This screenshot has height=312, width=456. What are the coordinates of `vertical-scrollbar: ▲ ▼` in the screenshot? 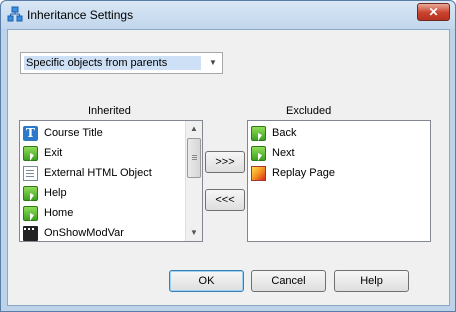 It's located at (193, 181).